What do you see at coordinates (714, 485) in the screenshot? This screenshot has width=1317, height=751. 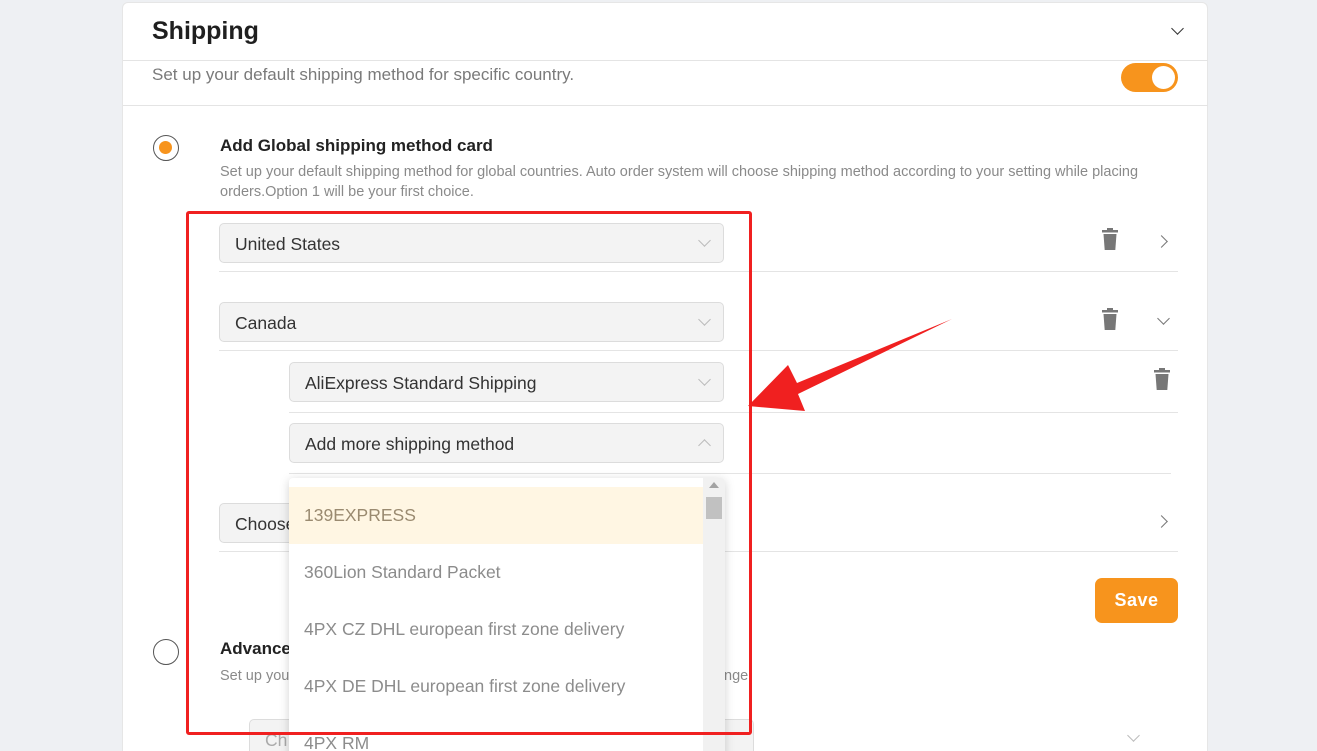 I see `scroll-up-icon` at bounding box center [714, 485].